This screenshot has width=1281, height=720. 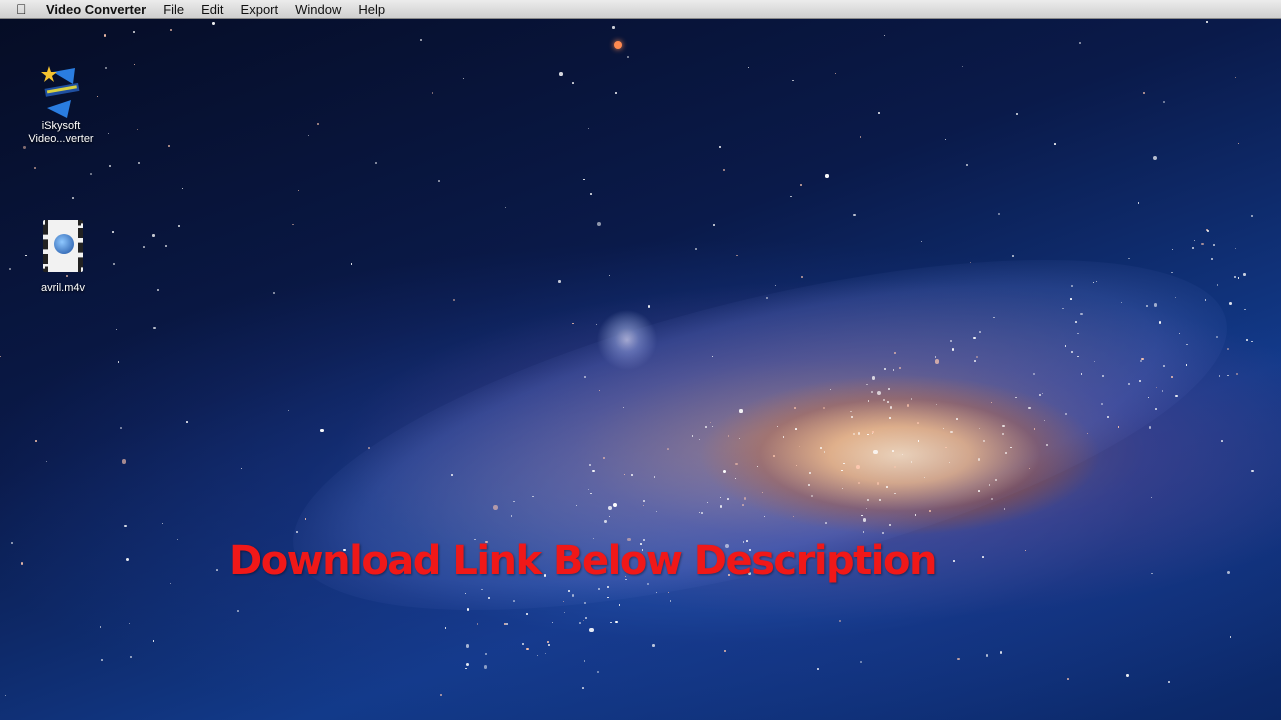 I want to click on desktop-icon-iskysoft: iSkysoft Video...verter, so click(x=61, y=105).